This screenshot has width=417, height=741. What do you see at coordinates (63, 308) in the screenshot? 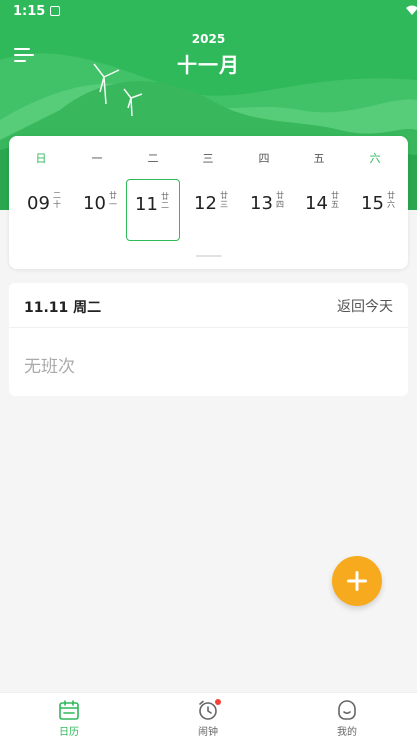
I see `selected-date-label: 11.11 周二` at bounding box center [63, 308].